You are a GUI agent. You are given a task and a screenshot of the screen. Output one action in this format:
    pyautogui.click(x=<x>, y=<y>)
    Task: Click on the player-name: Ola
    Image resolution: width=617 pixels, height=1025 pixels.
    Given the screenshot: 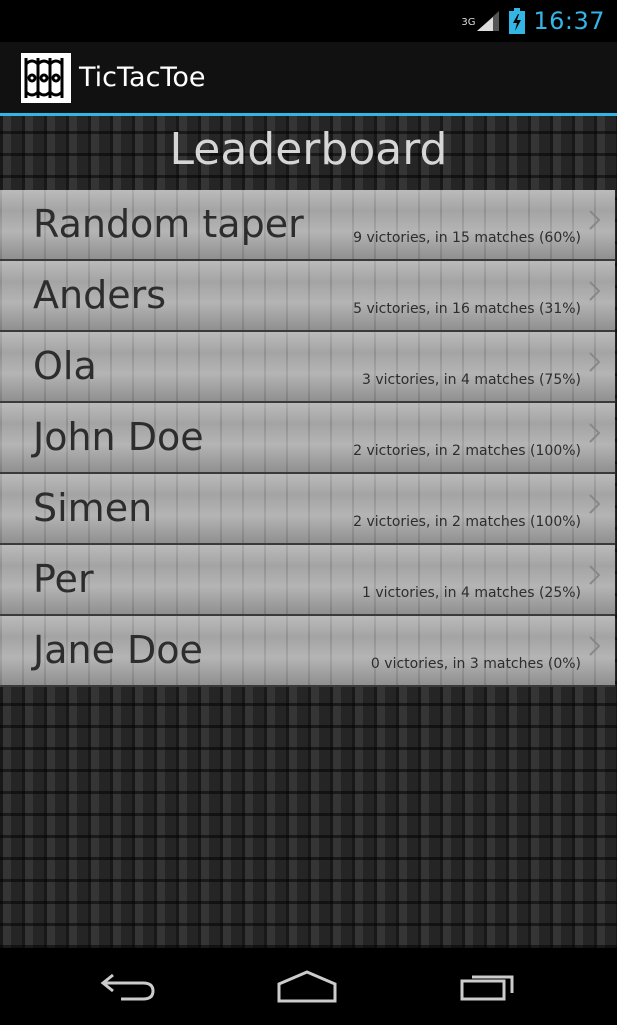 What is the action you would take?
    pyautogui.click(x=65, y=366)
    